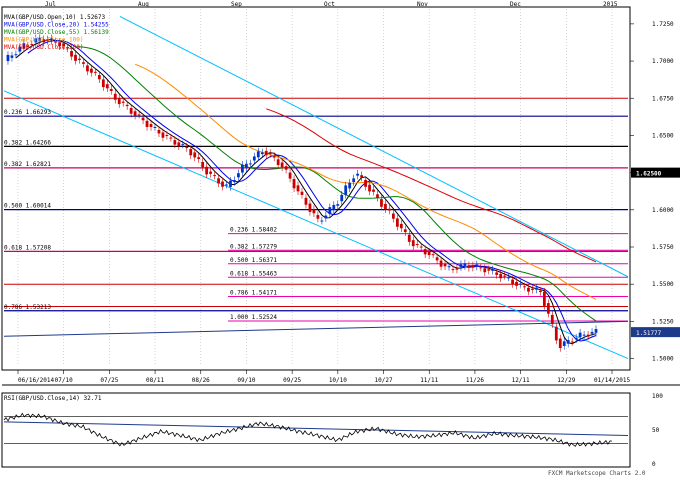  I want to click on y-tick-label: 1.5750, so click(663, 247).